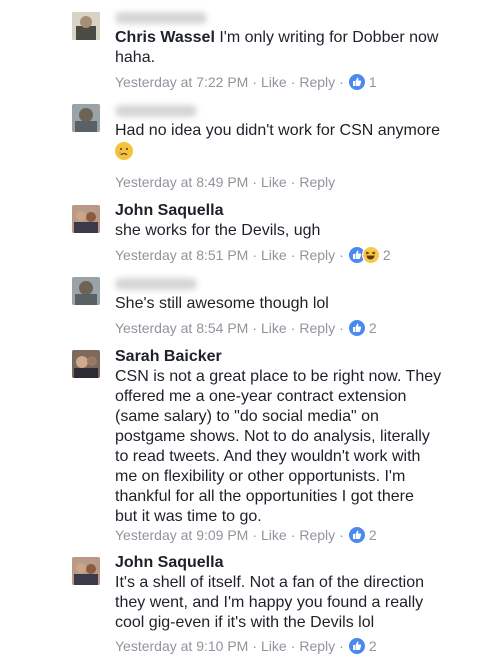 The image size is (484, 657). Describe the element at coordinates (188, 516) in the screenshot. I see `comment-text: but it was time to go.` at that location.